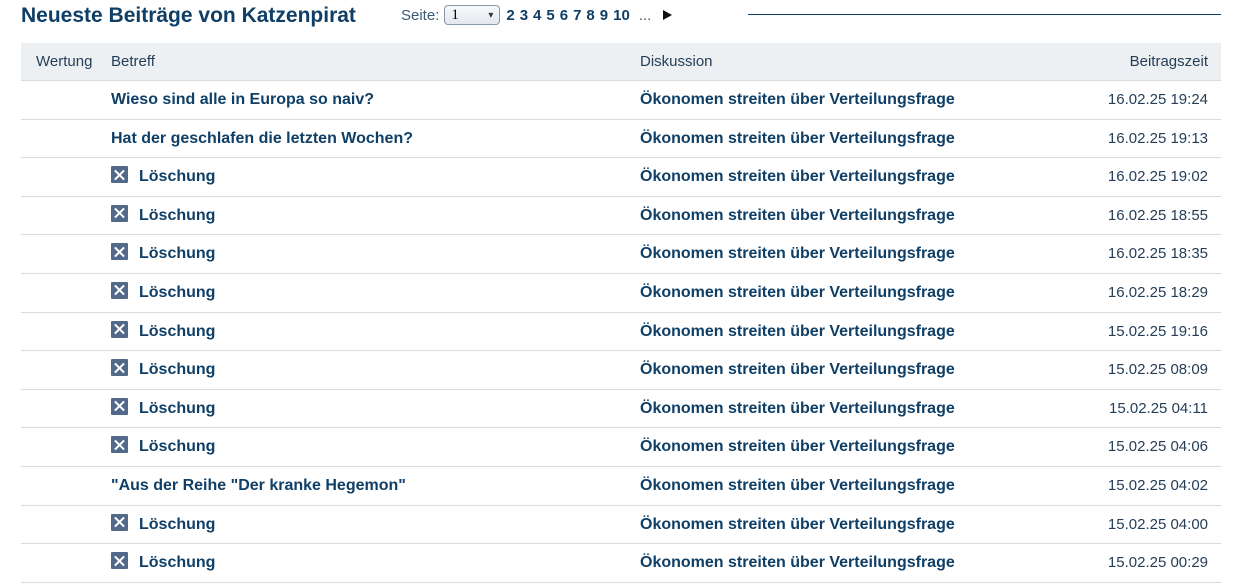 The image size is (1243, 583). I want to click on next-page-icon, so click(668, 15).